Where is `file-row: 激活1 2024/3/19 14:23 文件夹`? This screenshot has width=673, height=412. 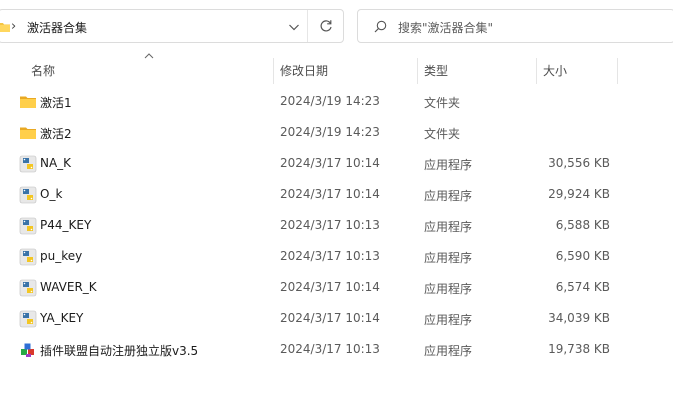 file-row: 激活1 2024/3/19 14:23 文件夹 is located at coordinates (336, 101).